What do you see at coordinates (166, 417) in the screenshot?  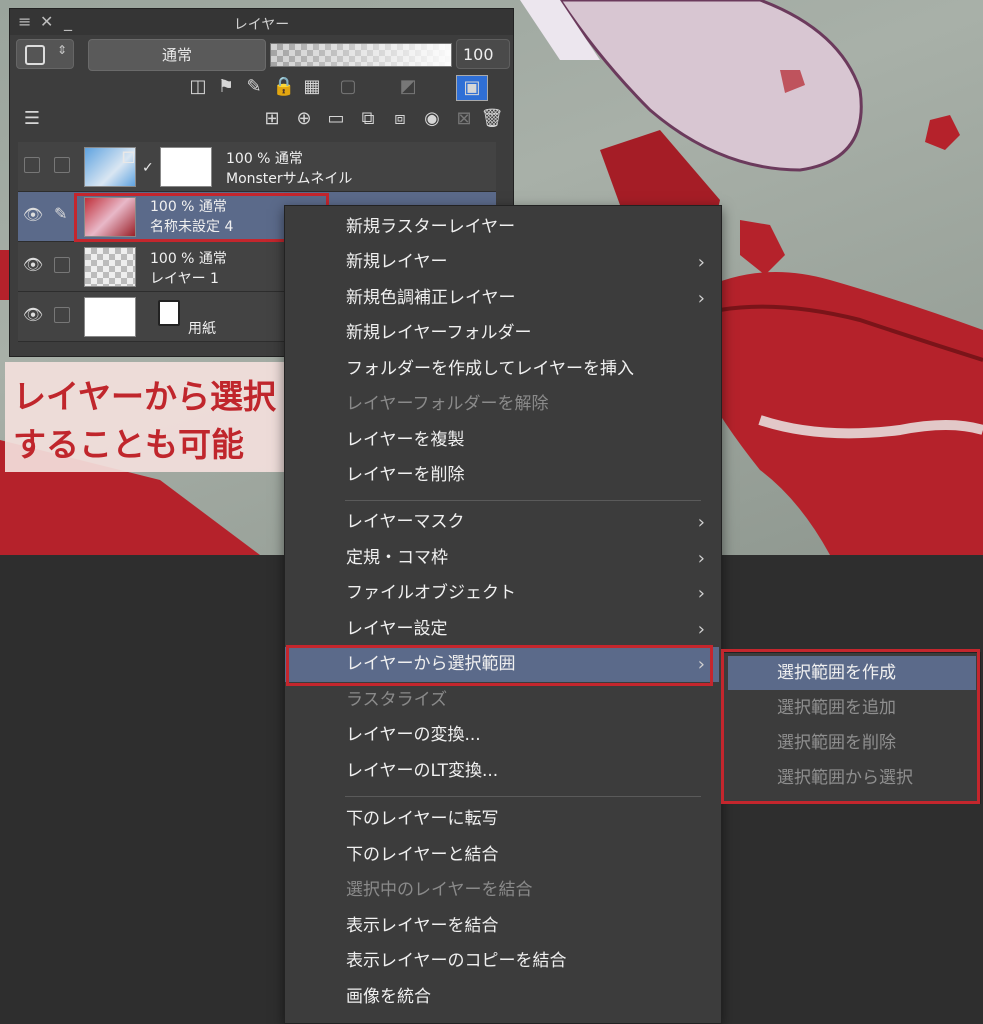 I see `annotation-callout: レイヤーから選択 することも可能` at bounding box center [166, 417].